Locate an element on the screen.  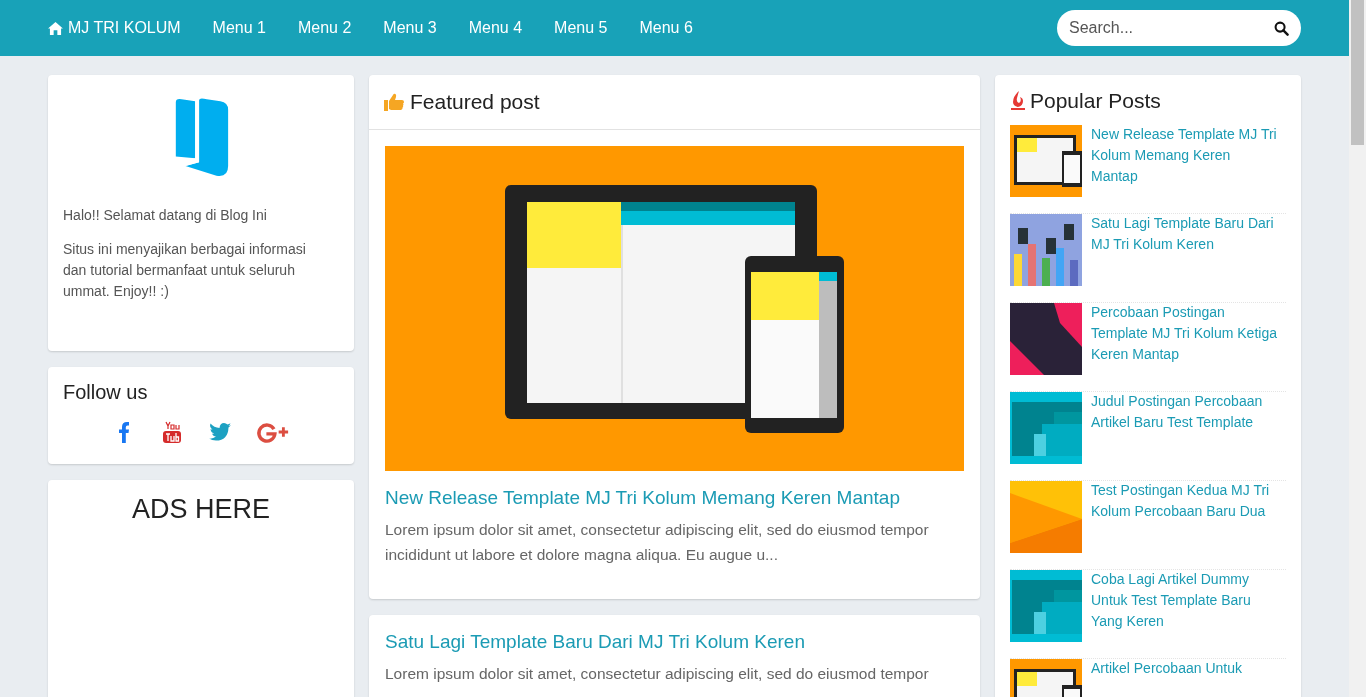
brand-link: MJ TRI KOLUM is located at coordinates (114, 28).